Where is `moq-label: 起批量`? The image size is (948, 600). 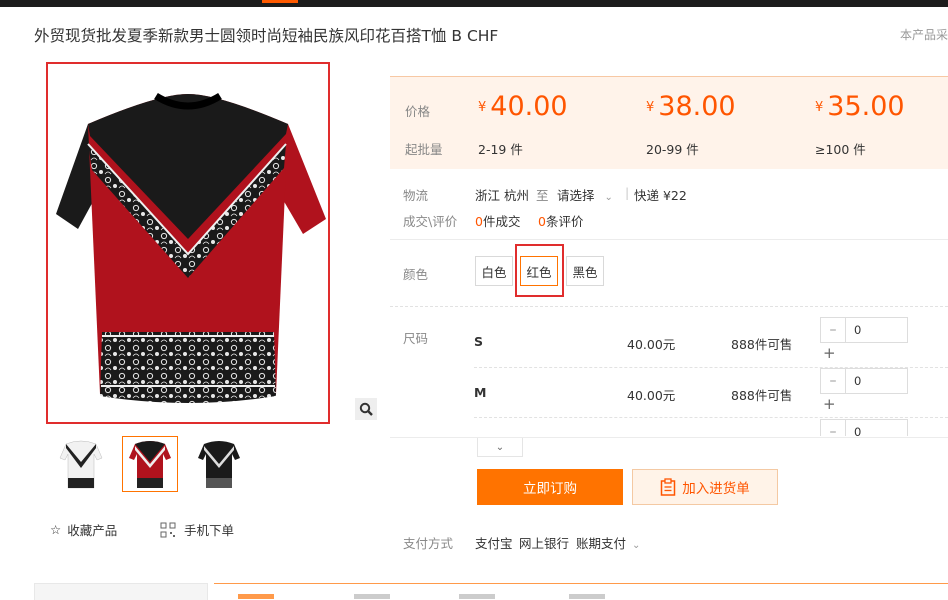 moq-label: 起批量 is located at coordinates (424, 149).